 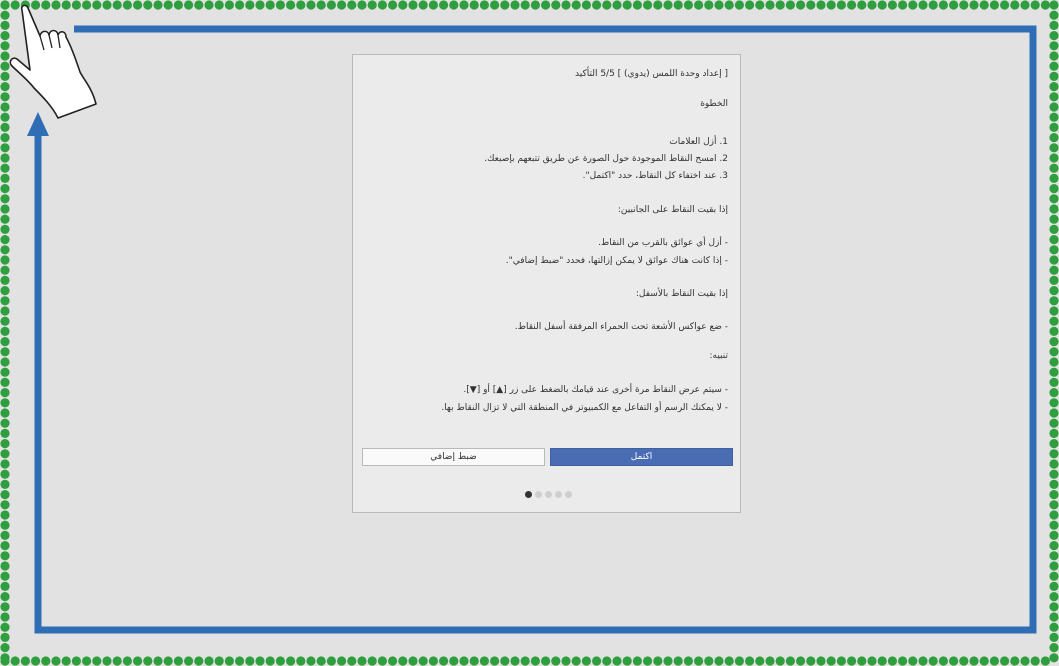 I want to click on extra-adjust-button: ضبط إضافي, so click(x=453, y=457).